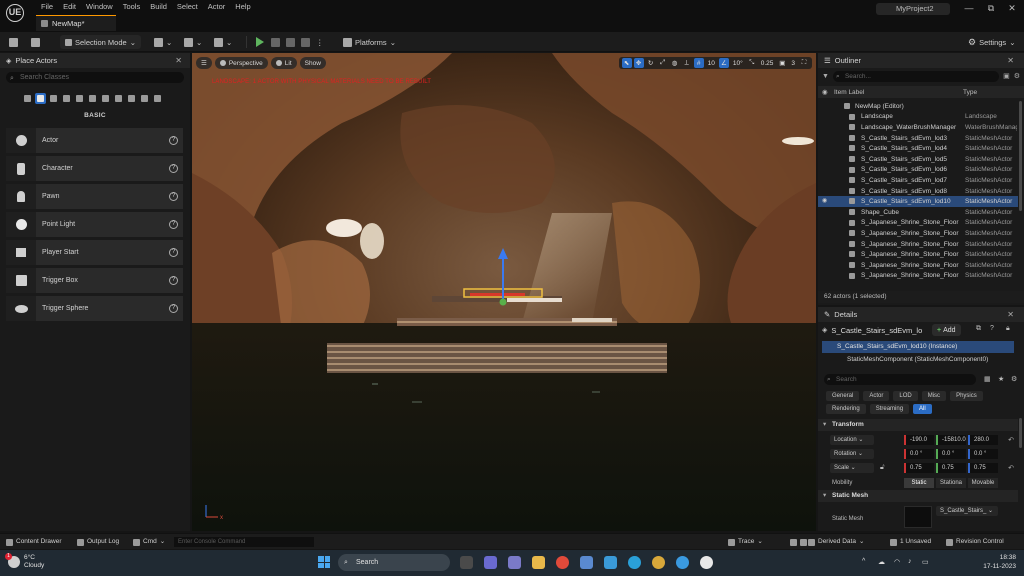 The image size is (1024, 576). I want to click on details-search-input: ⌕ Search, so click(900, 379).